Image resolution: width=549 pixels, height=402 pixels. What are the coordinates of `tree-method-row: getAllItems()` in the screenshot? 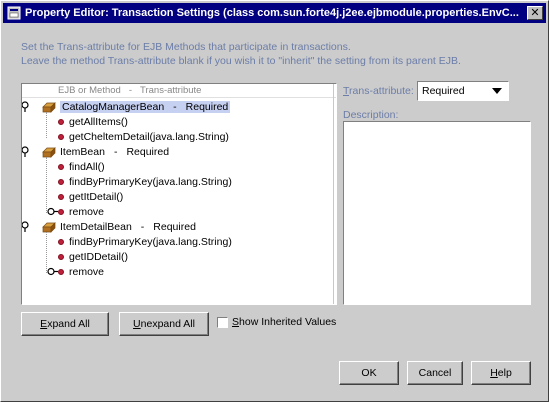 It's located at (93, 121).